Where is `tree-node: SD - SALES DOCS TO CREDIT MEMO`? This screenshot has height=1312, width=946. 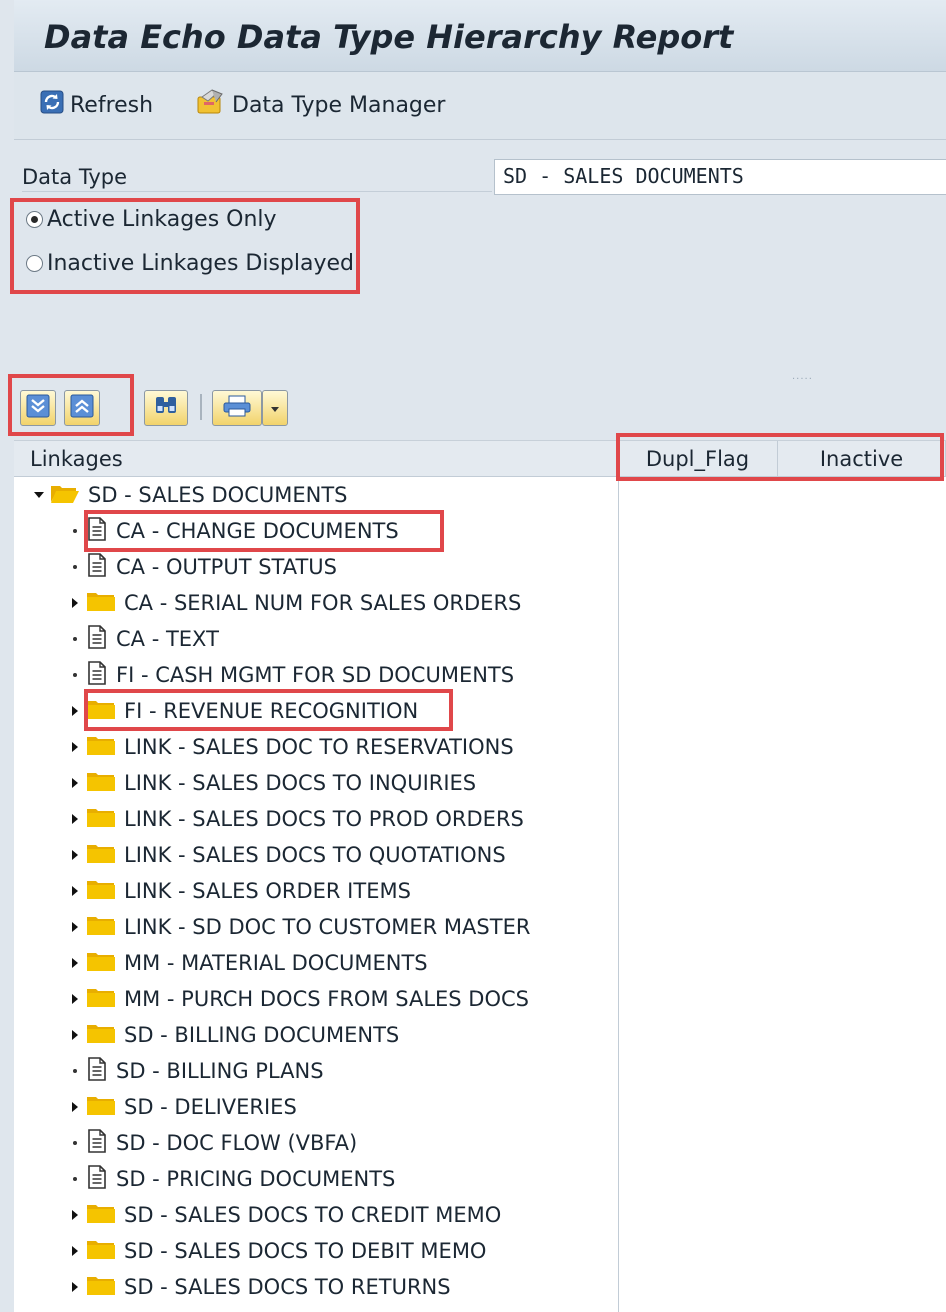
tree-node: SD - SALES DOCS TO CREDIT MEMO is located at coordinates (284, 1215).